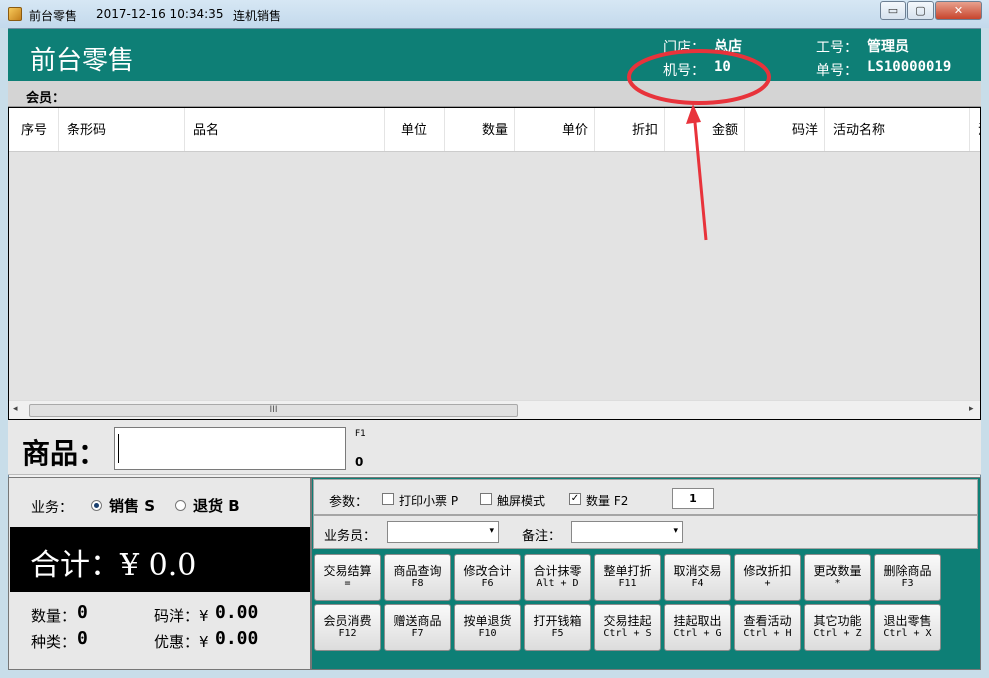 The width and height of the screenshot is (989, 678). I want to click on function-button: 修改折扣 +, so click(767, 577).